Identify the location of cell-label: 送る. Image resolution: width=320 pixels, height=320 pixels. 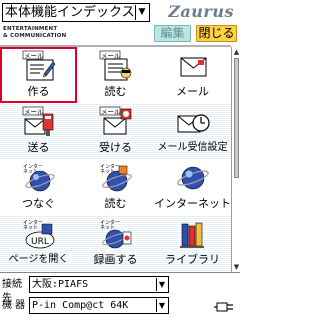
(38, 147).